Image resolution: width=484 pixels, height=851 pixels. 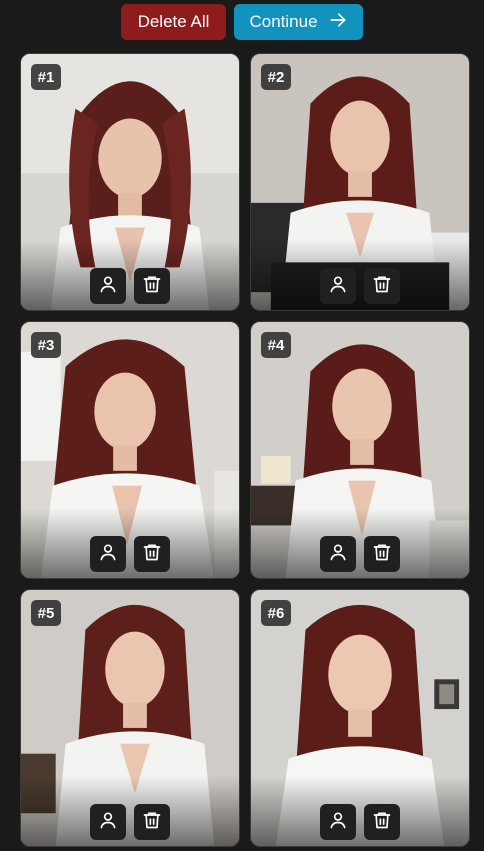 What do you see at coordinates (130, 182) in the screenshot?
I see `image-card: #1` at bounding box center [130, 182].